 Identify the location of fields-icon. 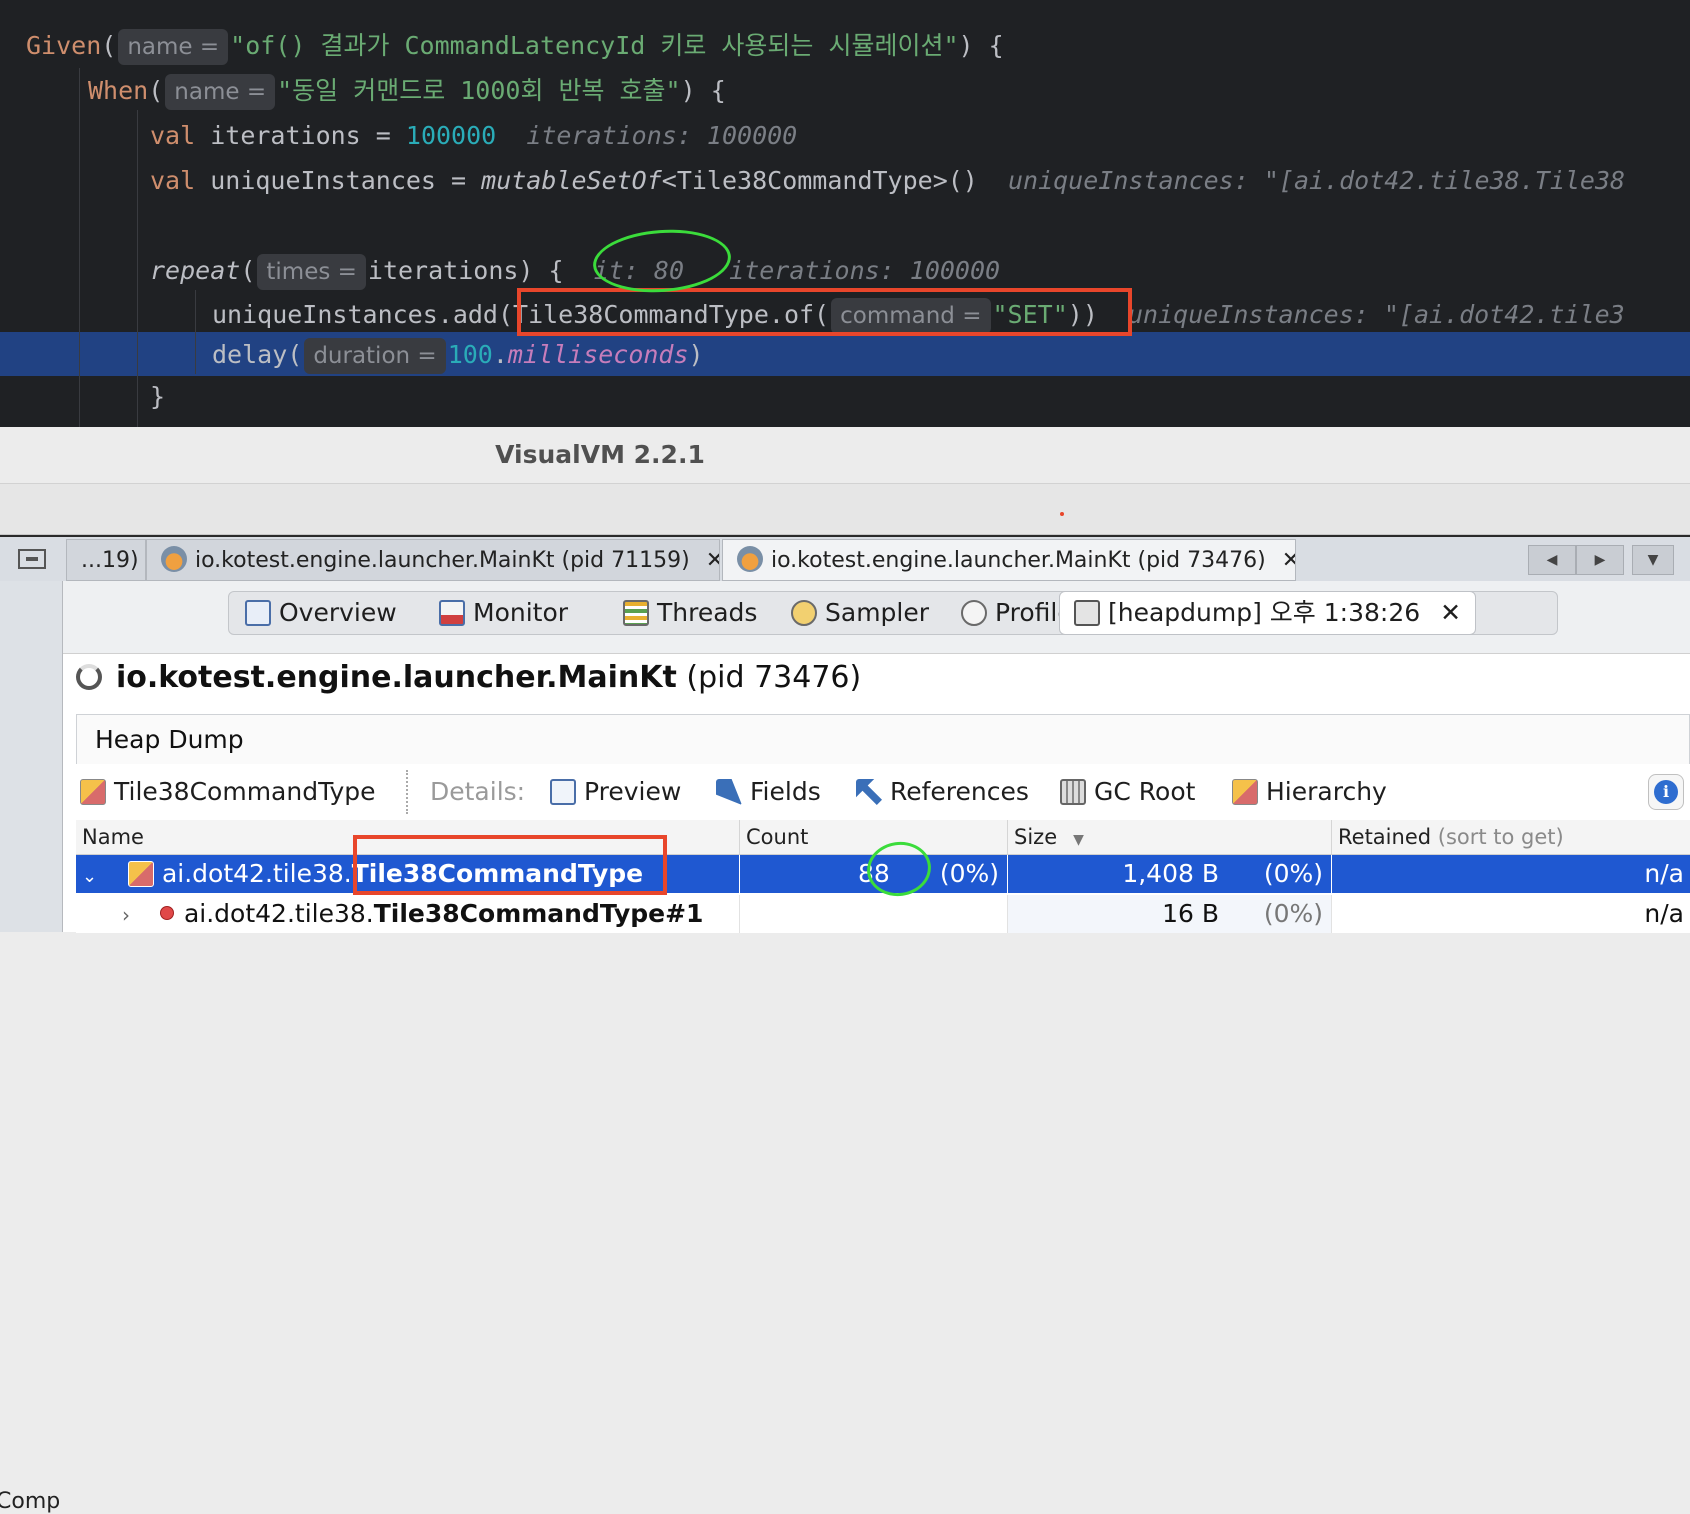
(729, 792).